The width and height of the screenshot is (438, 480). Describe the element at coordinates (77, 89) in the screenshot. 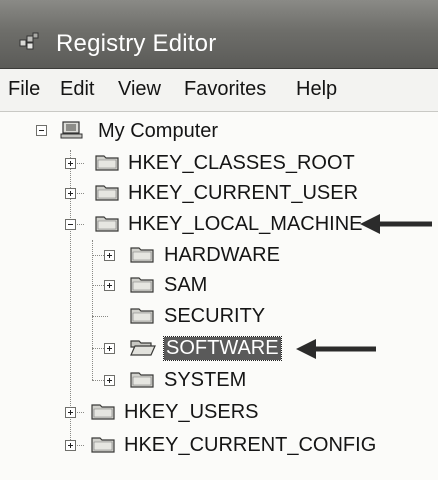

I see `menu-edit: Edit` at that location.